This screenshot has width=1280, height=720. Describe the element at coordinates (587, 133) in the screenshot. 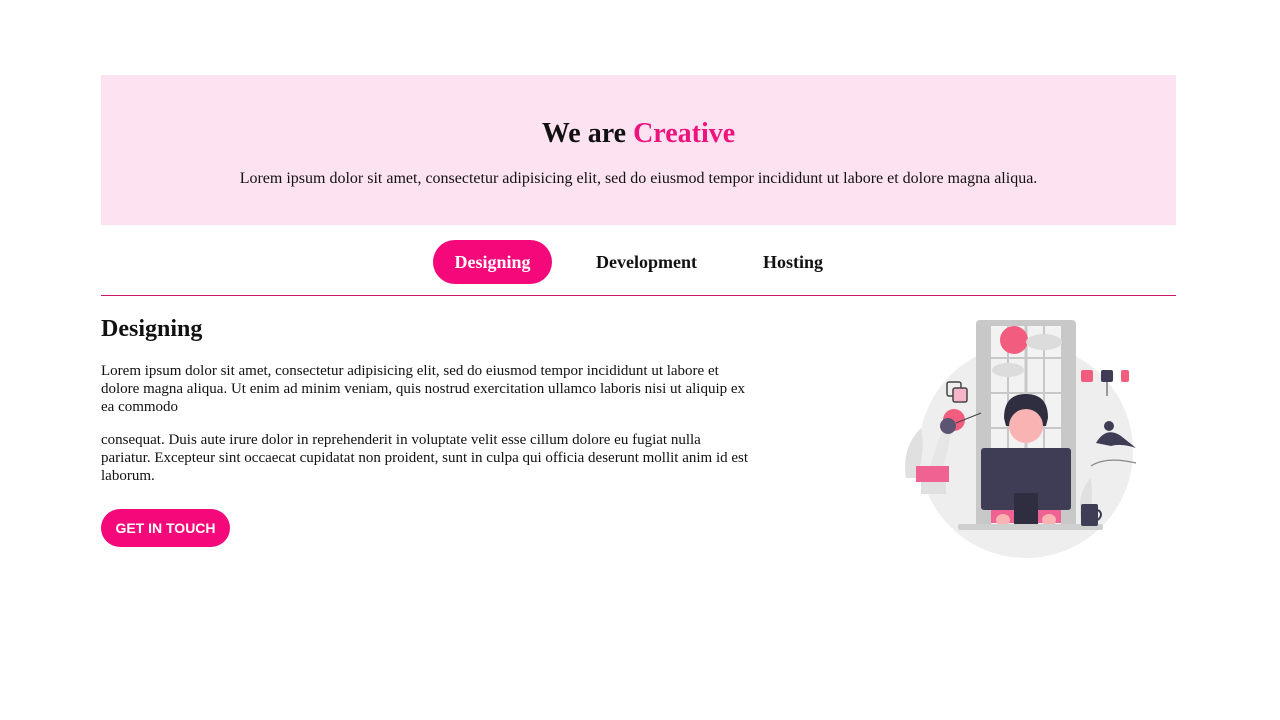

I see `hero-title-prefix: We are` at that location.